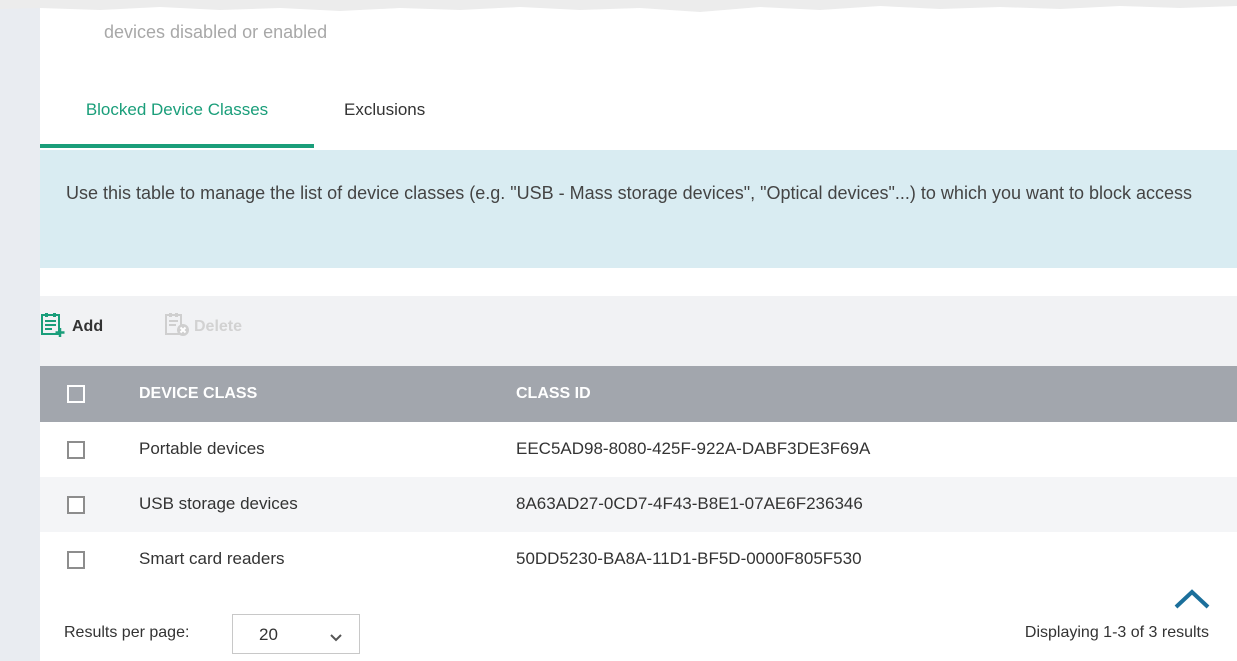 The image size is (1237, 661). What do you see at coordinates (177, 327) in the screenshot?
I see `delete-list-icon` at bounding box center [177, 327].